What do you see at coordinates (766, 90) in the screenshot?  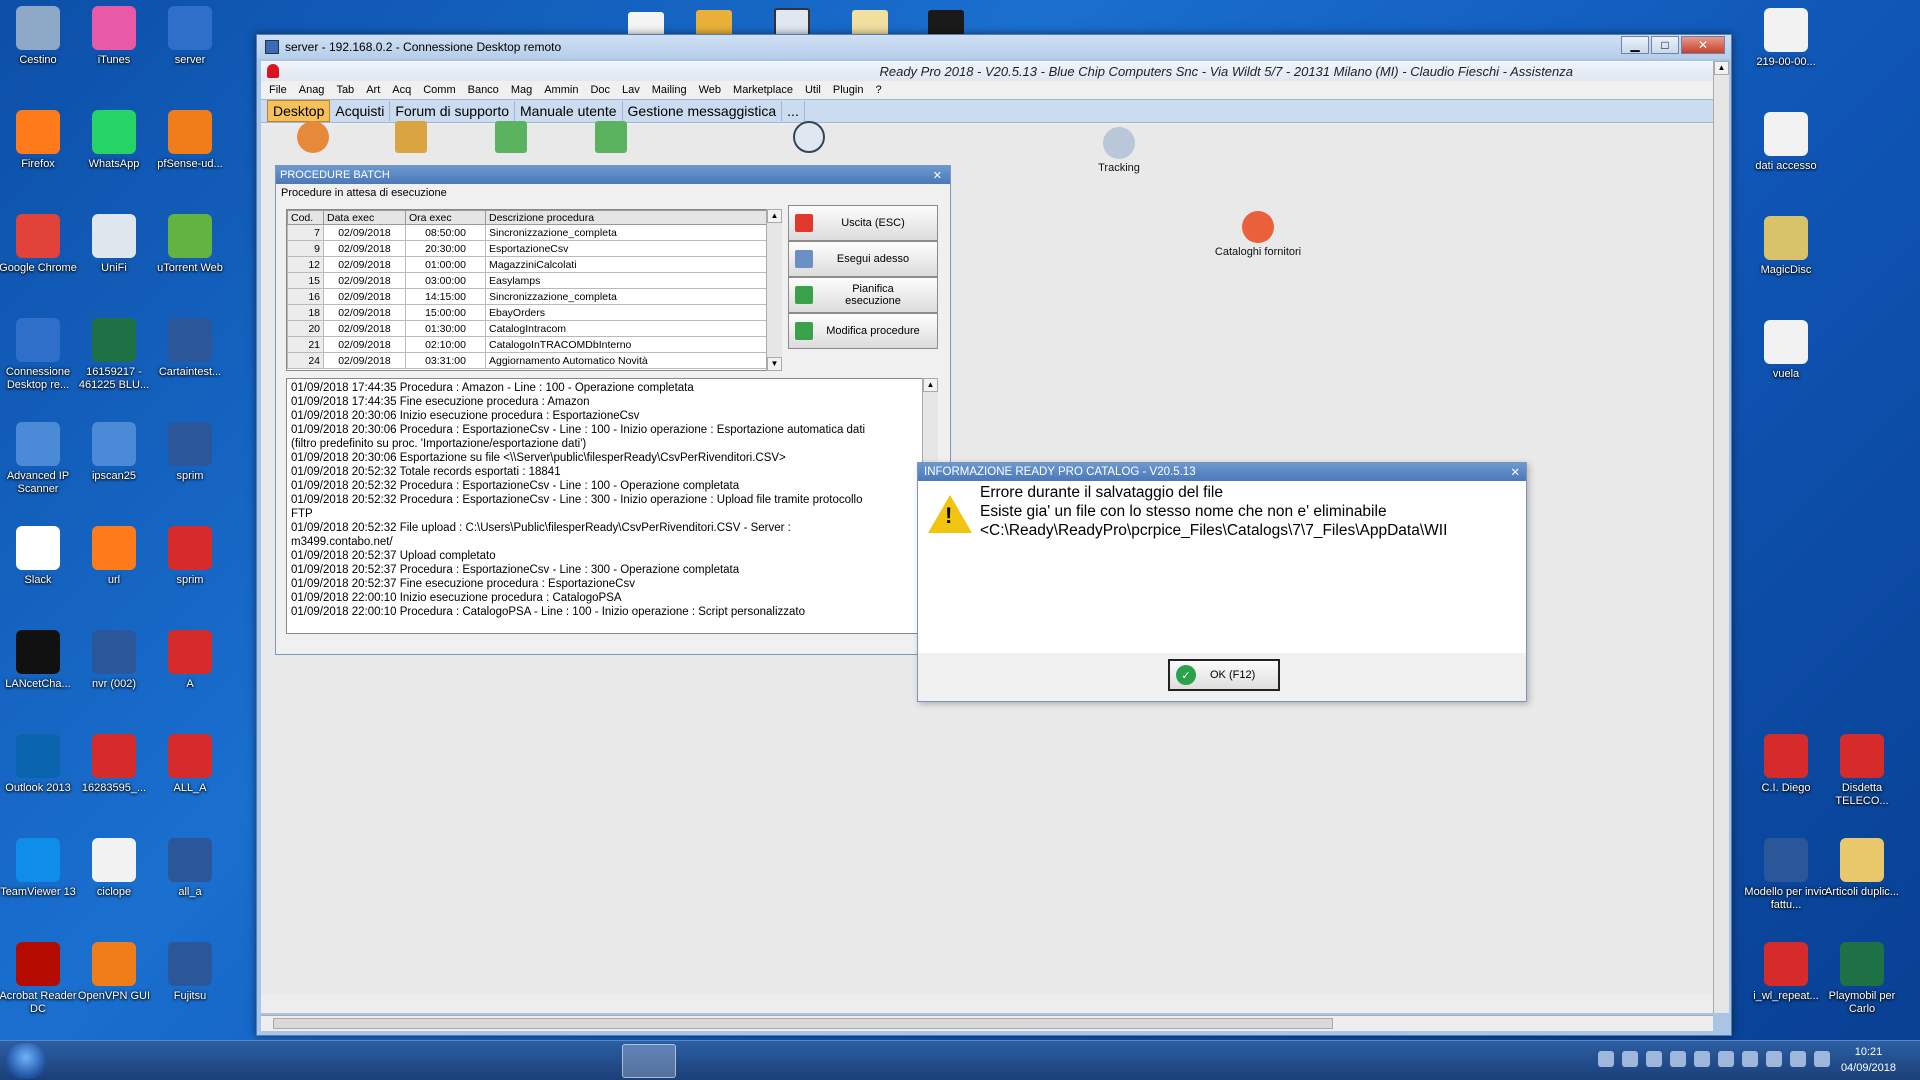 I see `menu-item: Marketplace` at bounding box center [766, 90].